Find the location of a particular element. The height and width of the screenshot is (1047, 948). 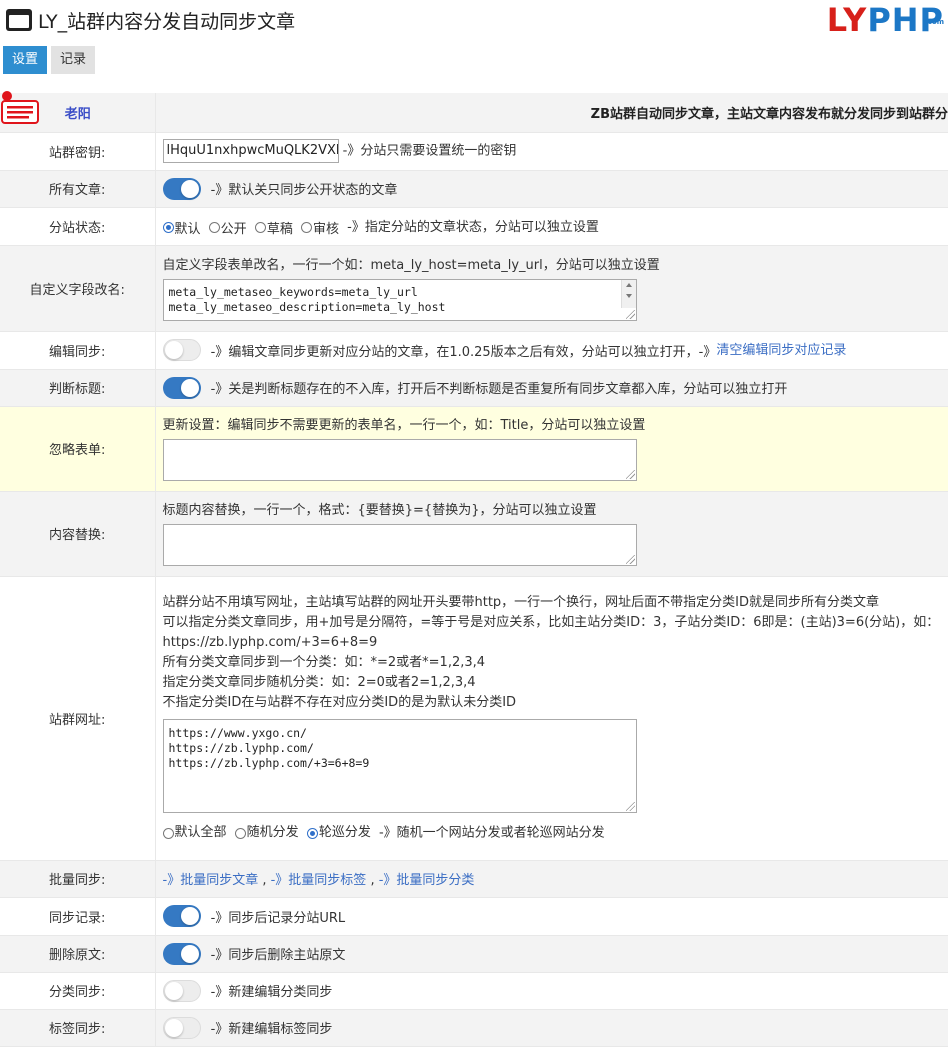

label-ignore-forms: 忽略表单: is located at coordinates (77, 448).